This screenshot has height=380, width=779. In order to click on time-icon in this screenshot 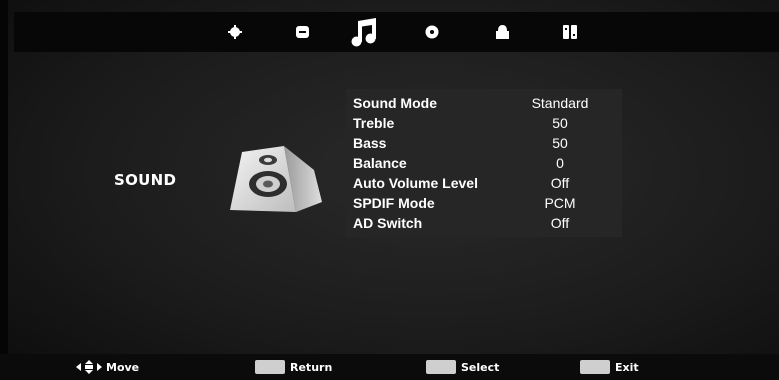, I will do `click(432, 32)`.